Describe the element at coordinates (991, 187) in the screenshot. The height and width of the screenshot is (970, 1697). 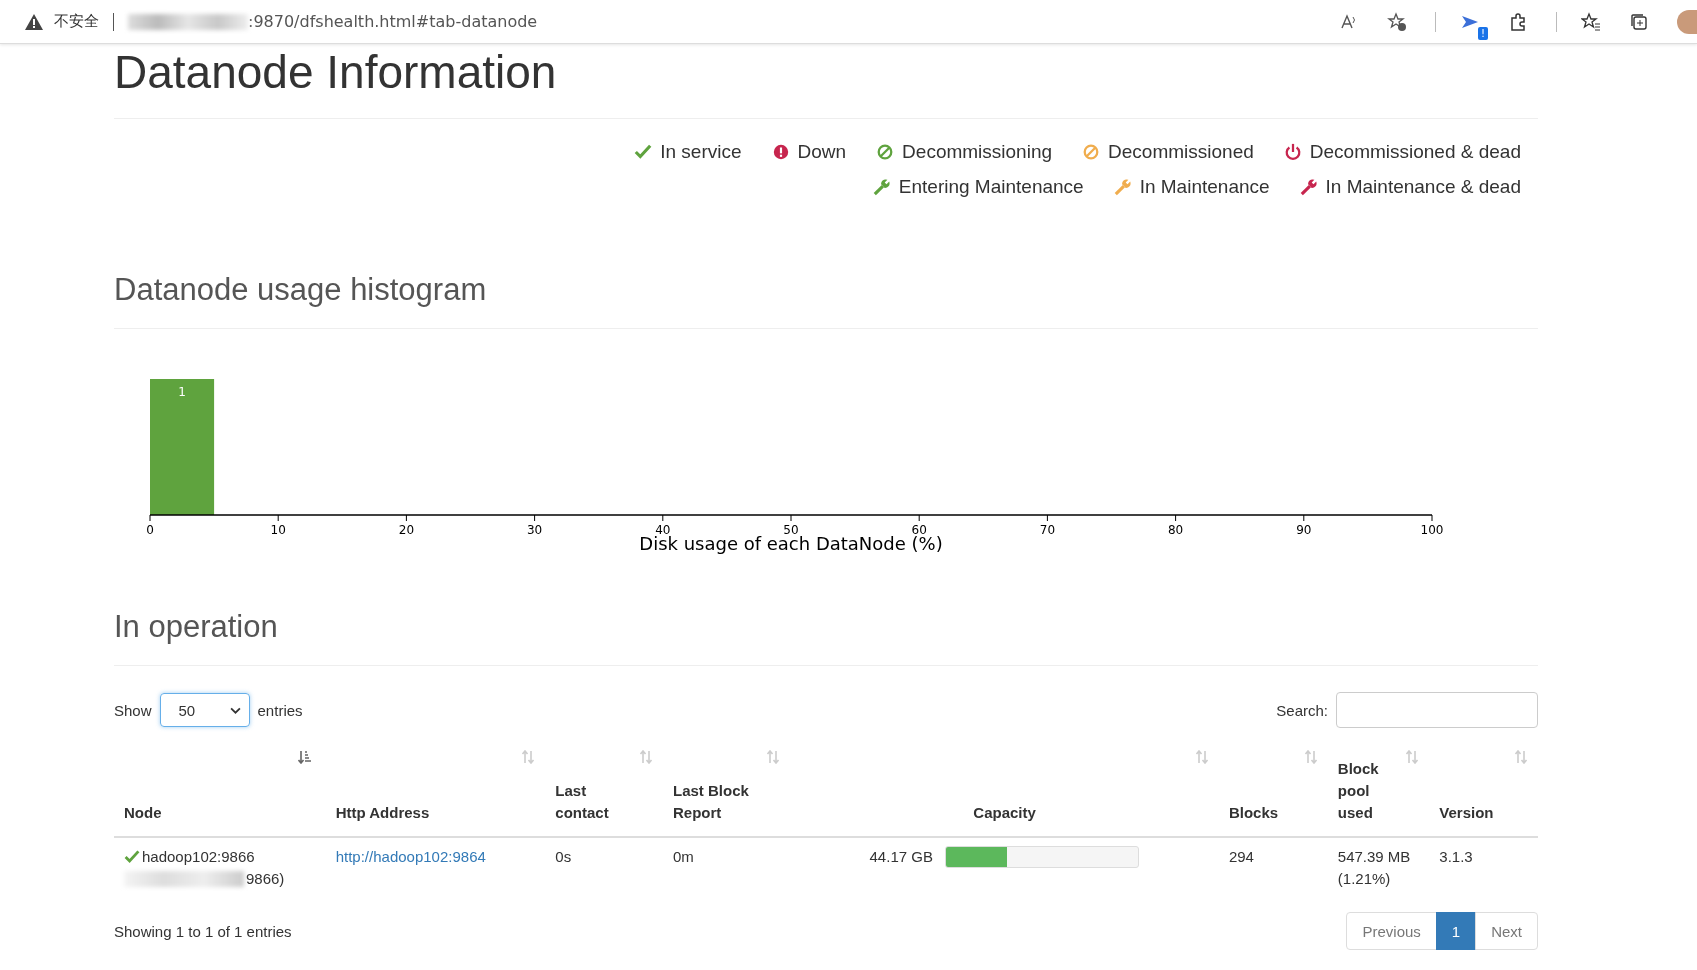
I see `legend-label: Entering Maintenance` at that location.